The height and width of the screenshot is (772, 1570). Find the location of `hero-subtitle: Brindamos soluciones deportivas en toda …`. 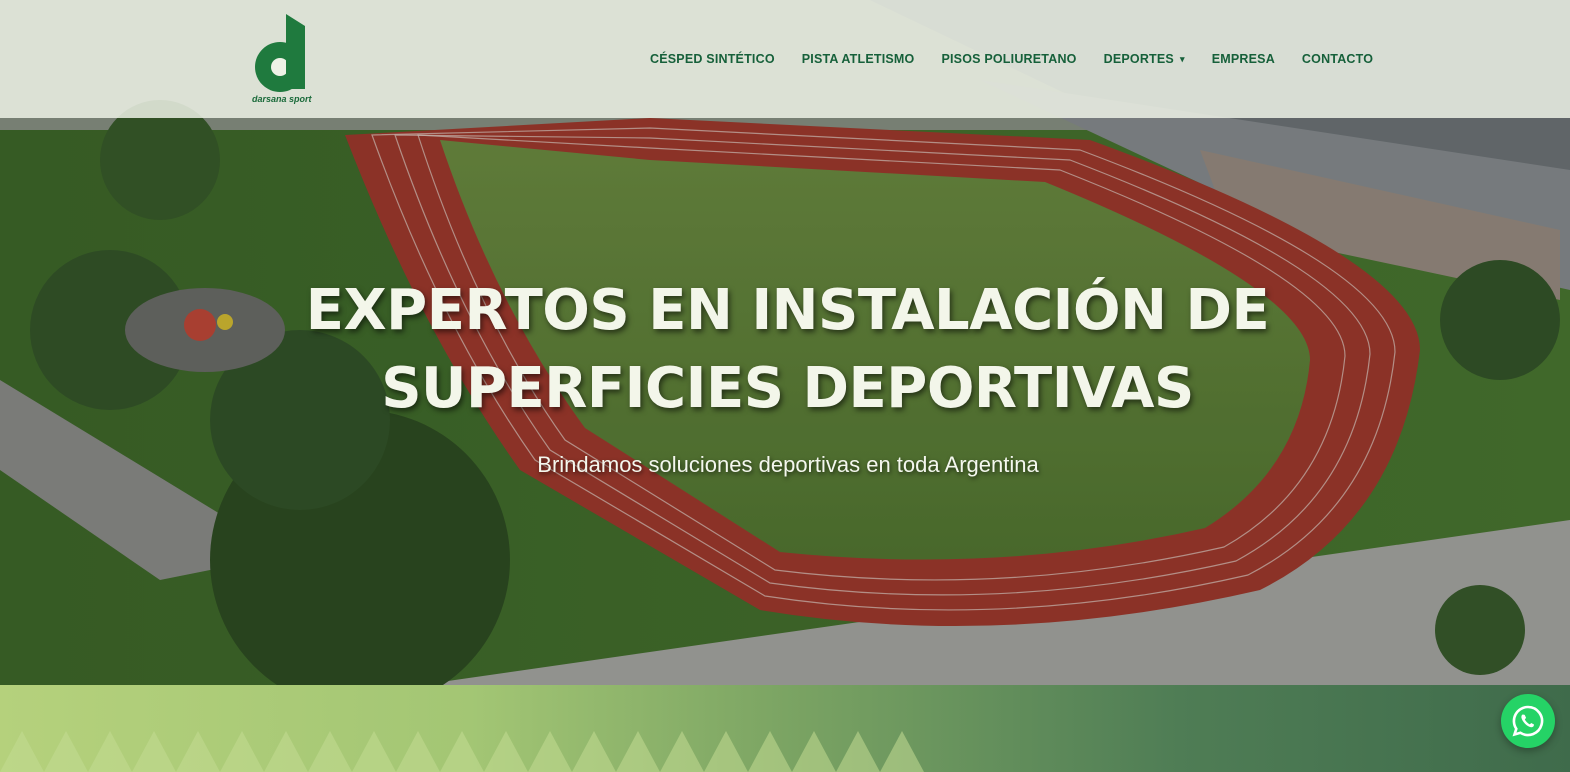

hero-subtitle: Brindamos soluciones deportivas en toda … is located at coordinates (788, 464).